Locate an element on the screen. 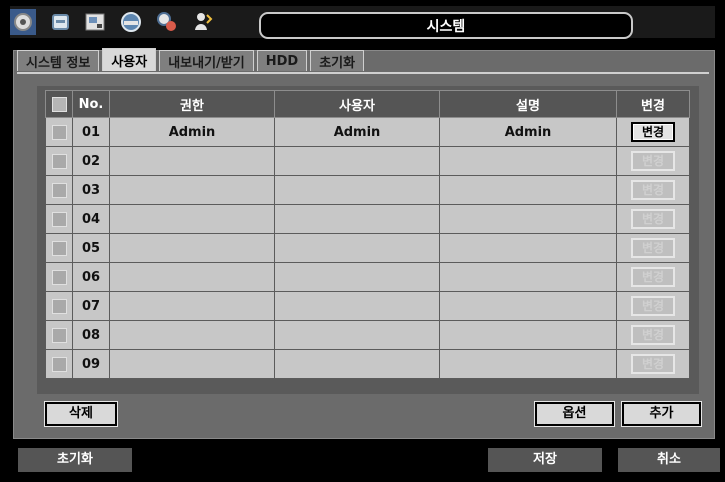 This screenshot has height=482, width=725. tab-system-info: 시스템 정보 is located at coordinates (58, 60).